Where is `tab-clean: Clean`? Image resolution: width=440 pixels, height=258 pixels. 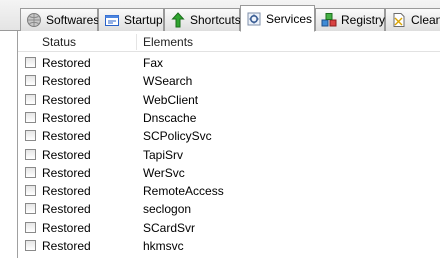 tab-clean: Clean is located at coordinates (412, 19).